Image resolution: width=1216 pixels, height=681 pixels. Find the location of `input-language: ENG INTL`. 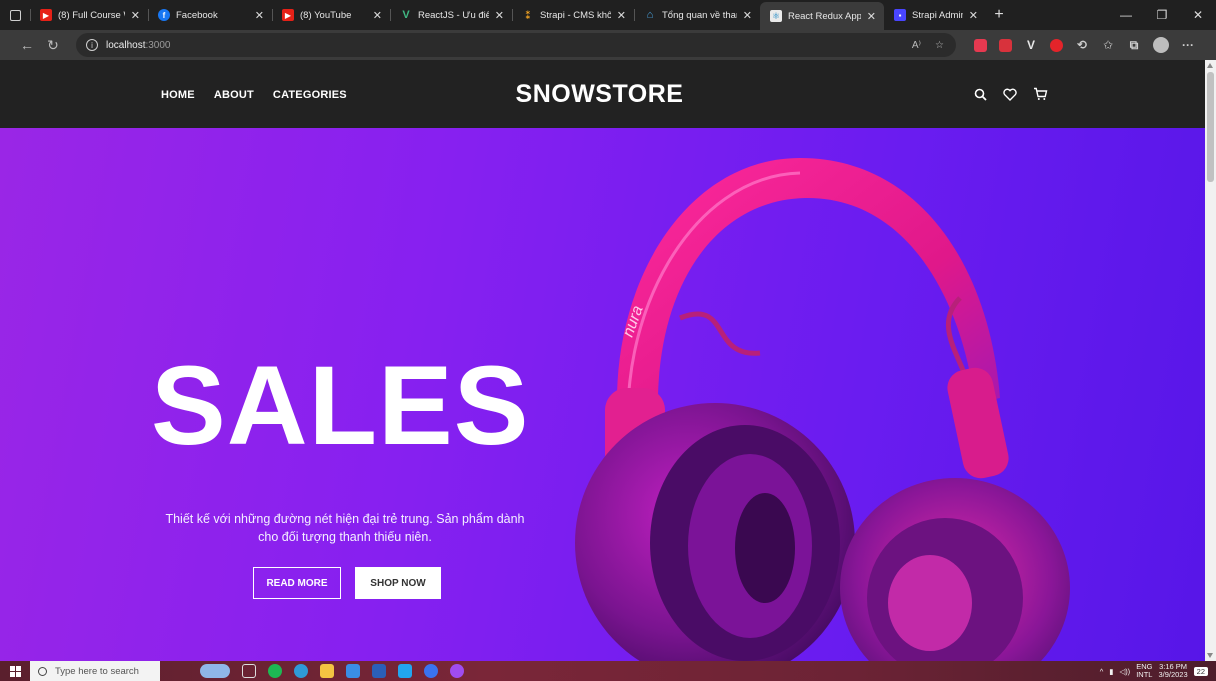

input-language: ENG INTL is located at coordinates (1144, 671).